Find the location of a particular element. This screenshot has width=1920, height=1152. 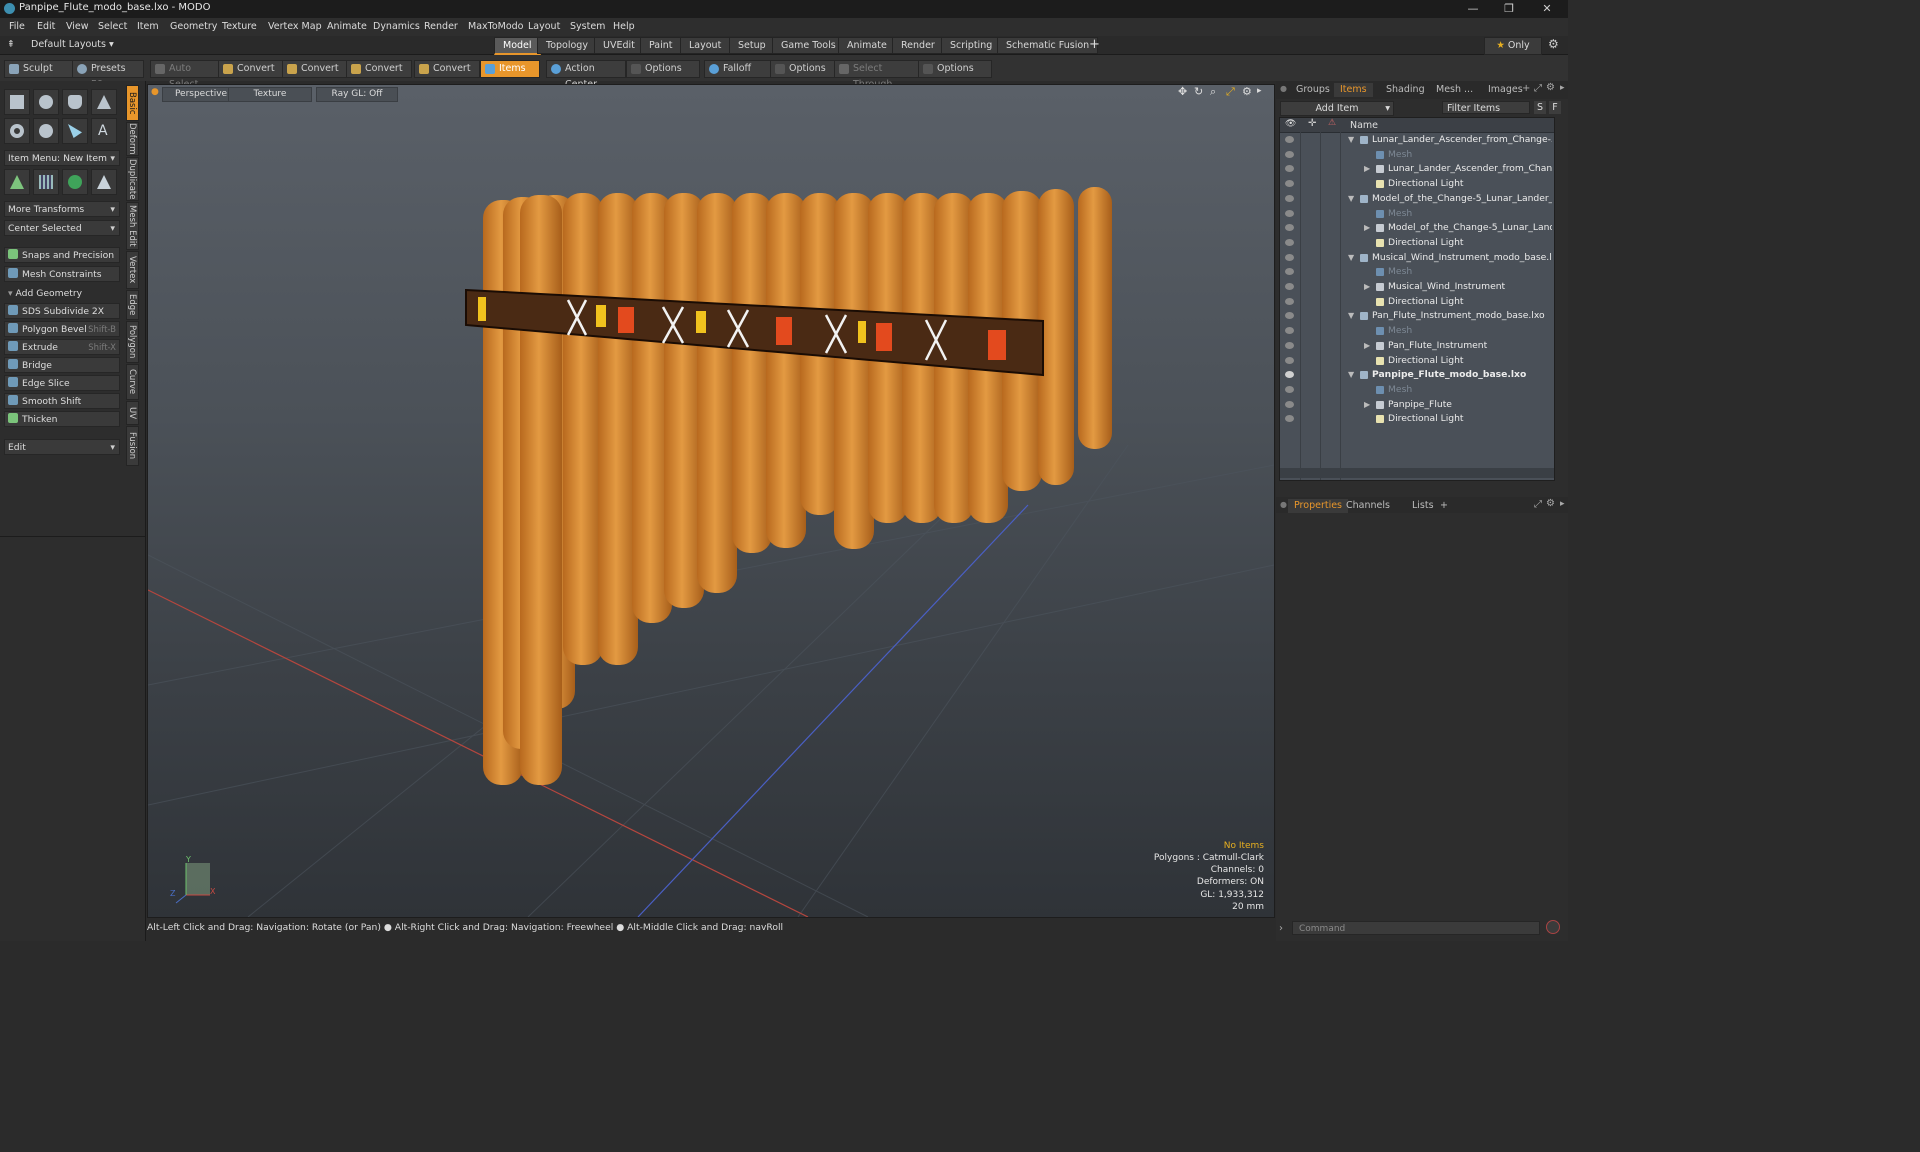

menu-animate: Animate is located at coordinates (347, 26).